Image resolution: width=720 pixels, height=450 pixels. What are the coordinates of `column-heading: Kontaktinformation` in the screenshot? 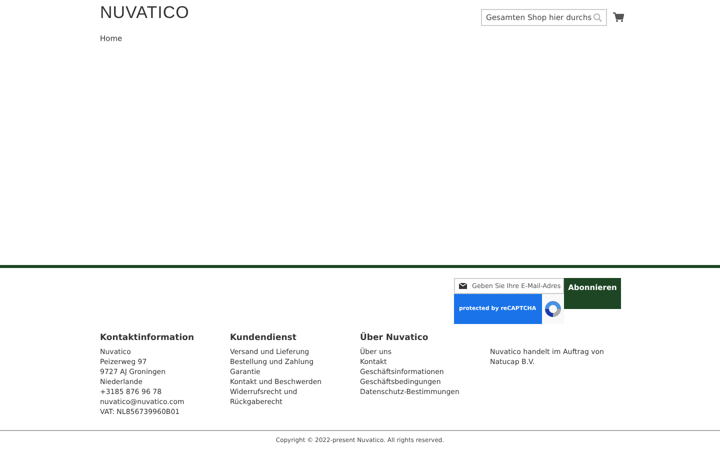 It's located at (147, 338).